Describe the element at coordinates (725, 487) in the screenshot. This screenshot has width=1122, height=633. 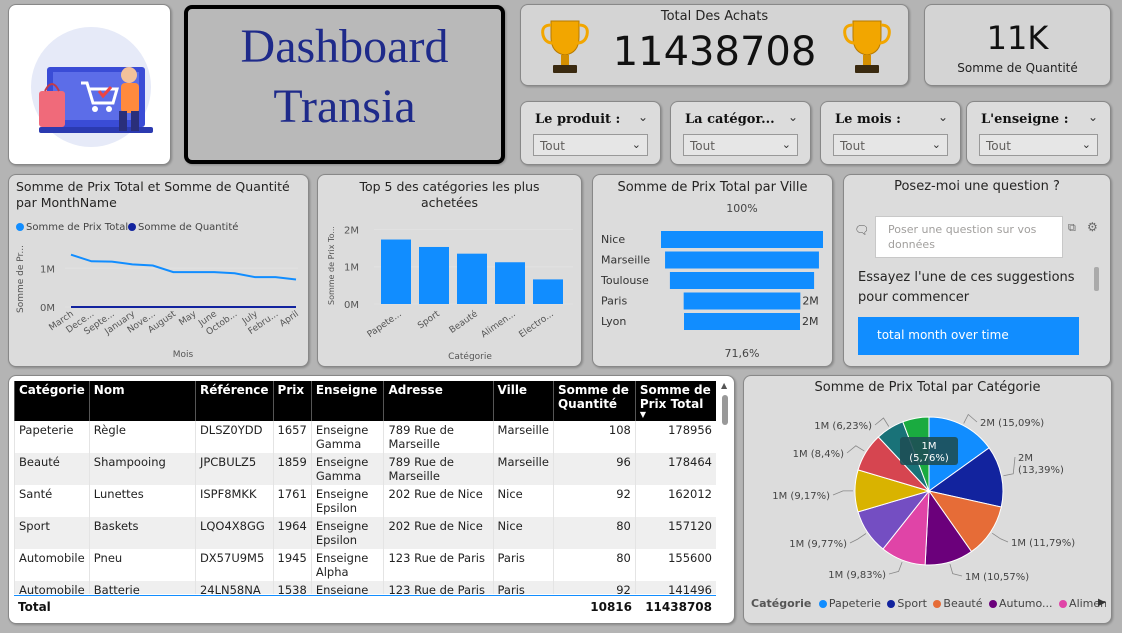
I see `vertical-scrollbar: ▲` at that location.